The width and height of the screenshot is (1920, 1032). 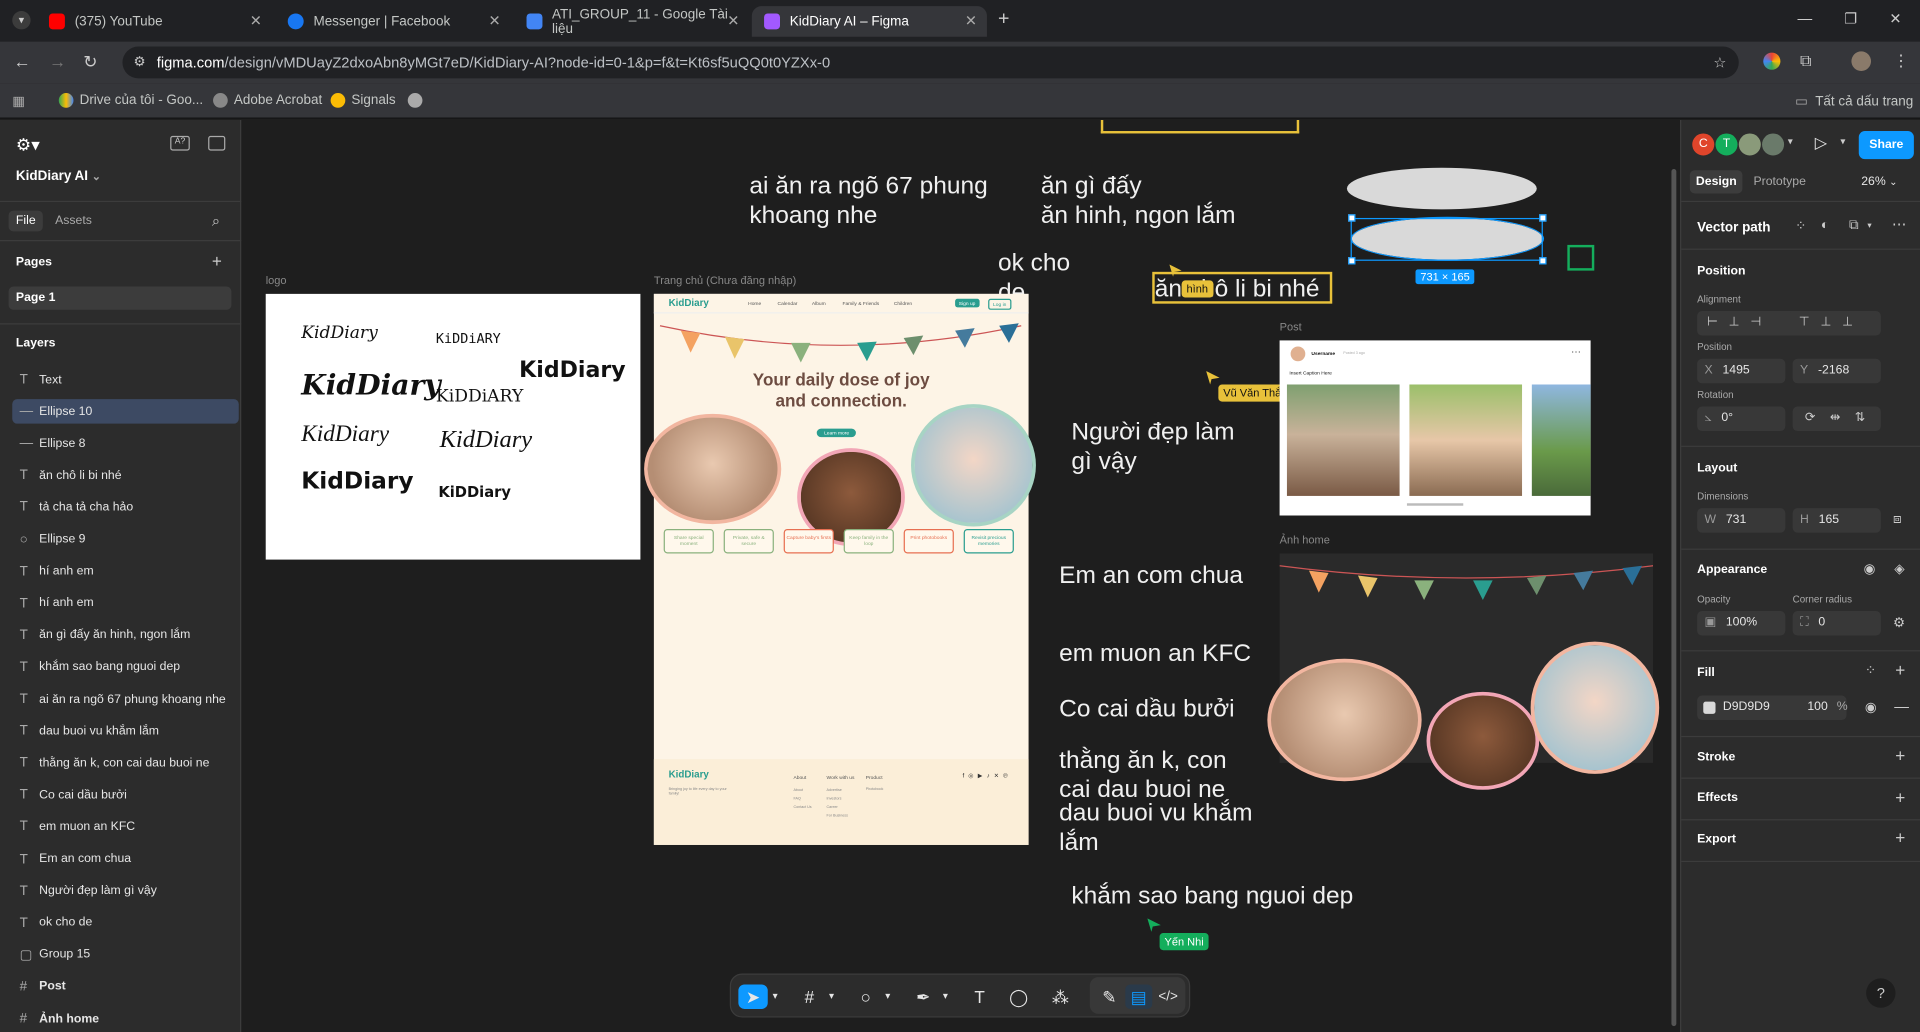 I want to click on reload-icon: ↻, so click(x=90, y=61).